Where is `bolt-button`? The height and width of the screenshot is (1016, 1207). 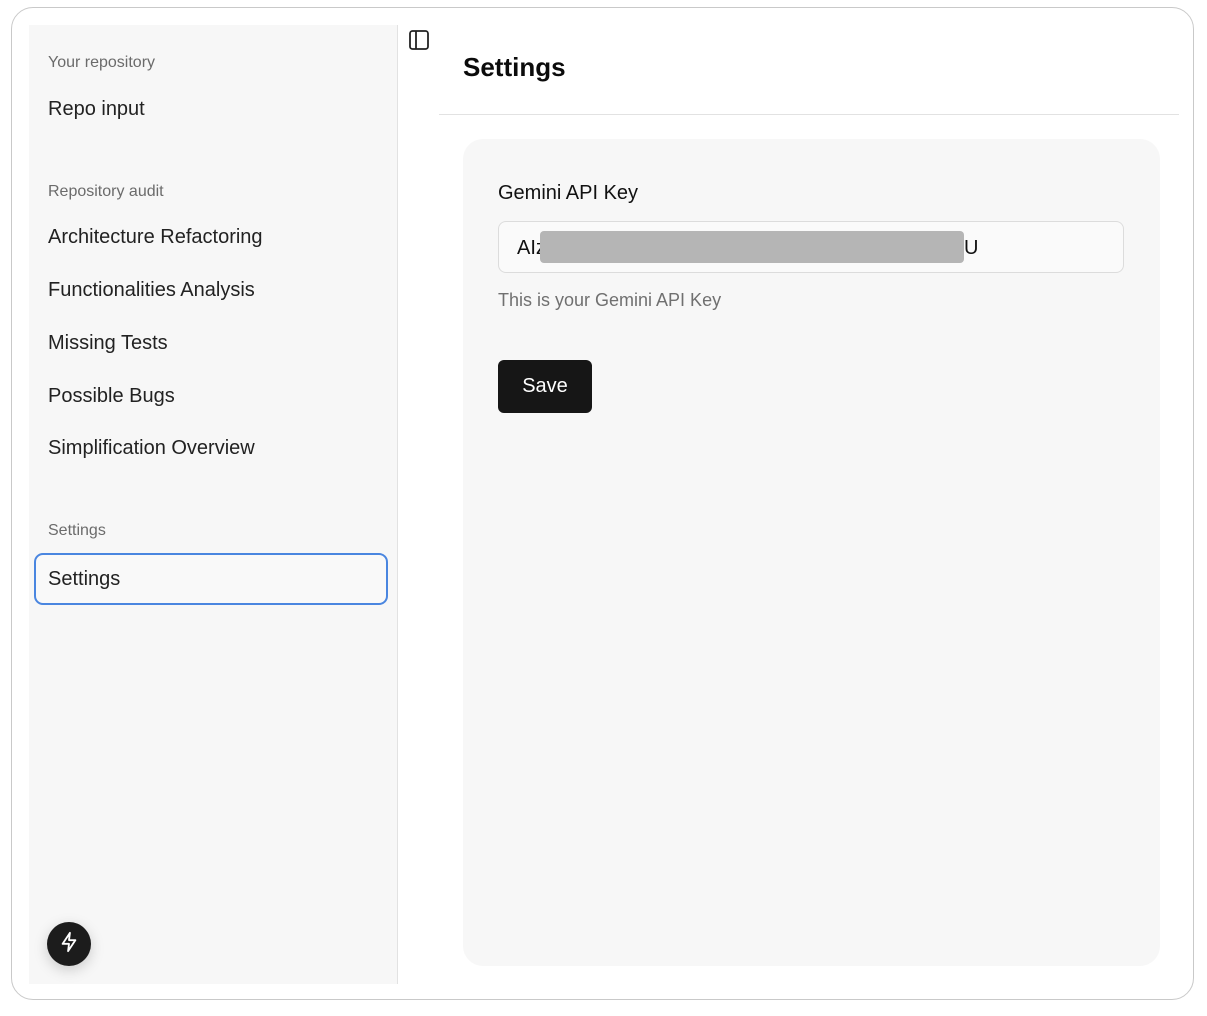
bolt-button is located at coordinates (69, 944).